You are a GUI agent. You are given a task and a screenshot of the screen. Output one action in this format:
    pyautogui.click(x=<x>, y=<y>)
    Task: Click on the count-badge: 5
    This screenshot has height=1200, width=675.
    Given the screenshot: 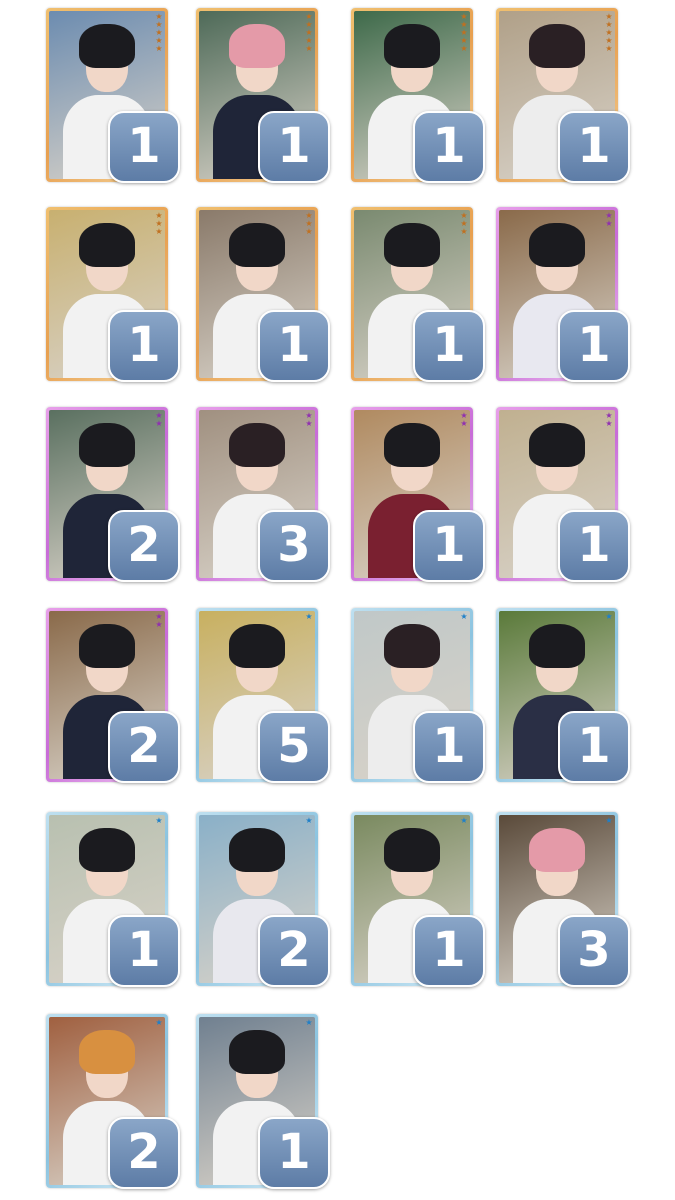 What is the action you would take?
    pyautogui.click(x=294, y=747)
    